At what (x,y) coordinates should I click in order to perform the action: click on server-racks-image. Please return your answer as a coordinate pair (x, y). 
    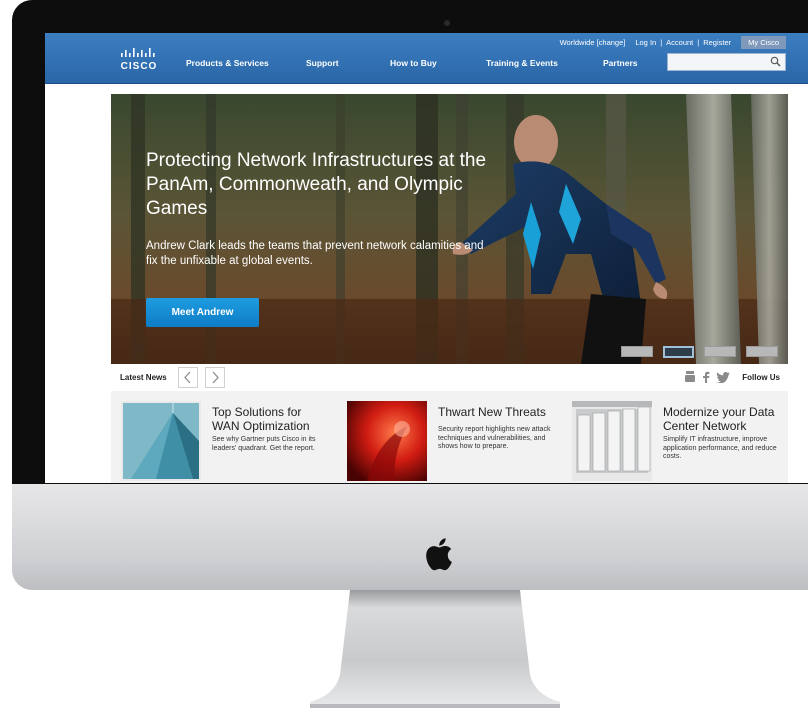
    Looking at the image, I should click on (612, 441).